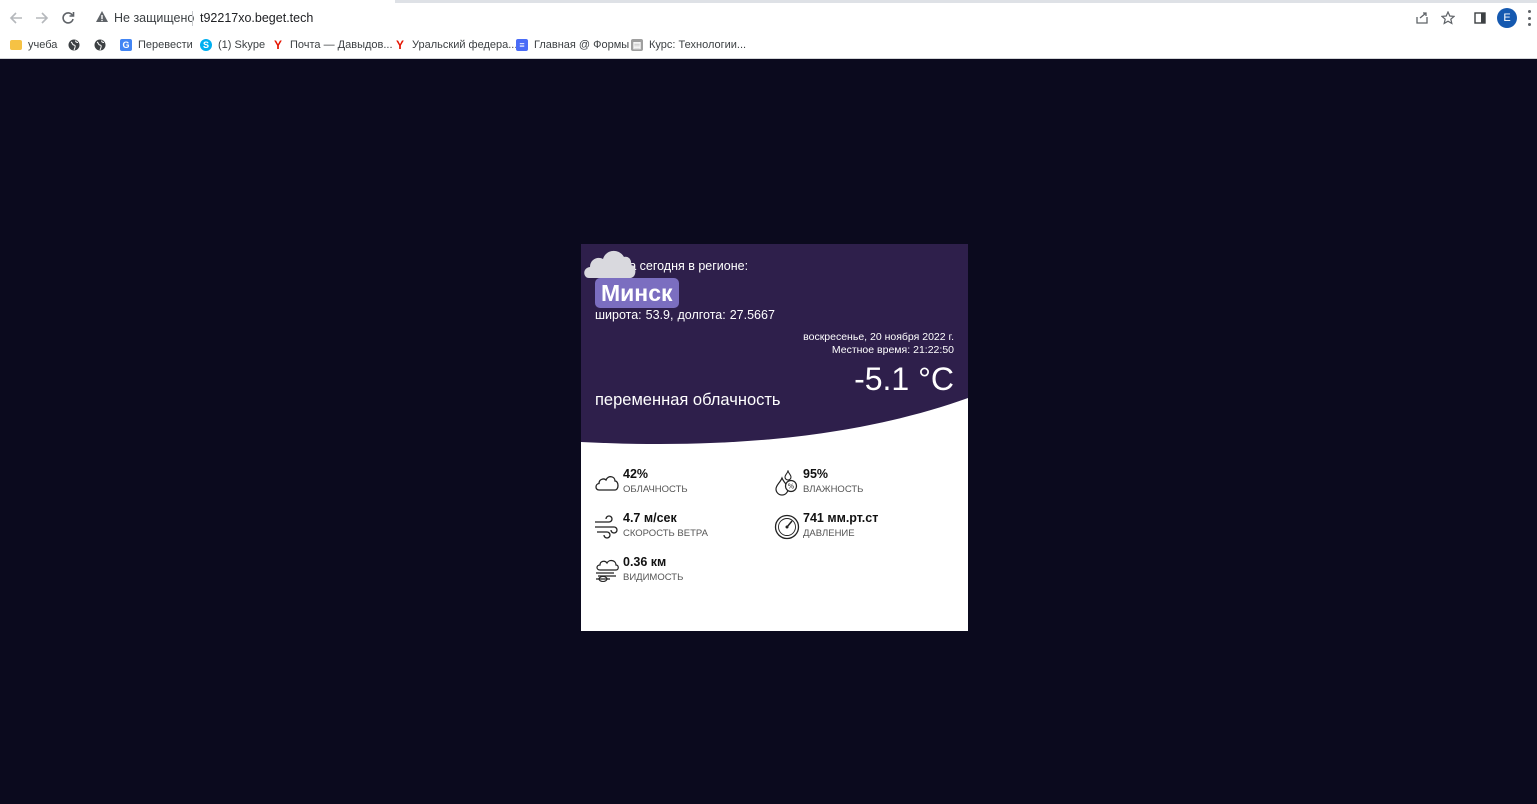 This screenshot has width=1537, height=804. I want to click on address-divider, so click(192, 18).